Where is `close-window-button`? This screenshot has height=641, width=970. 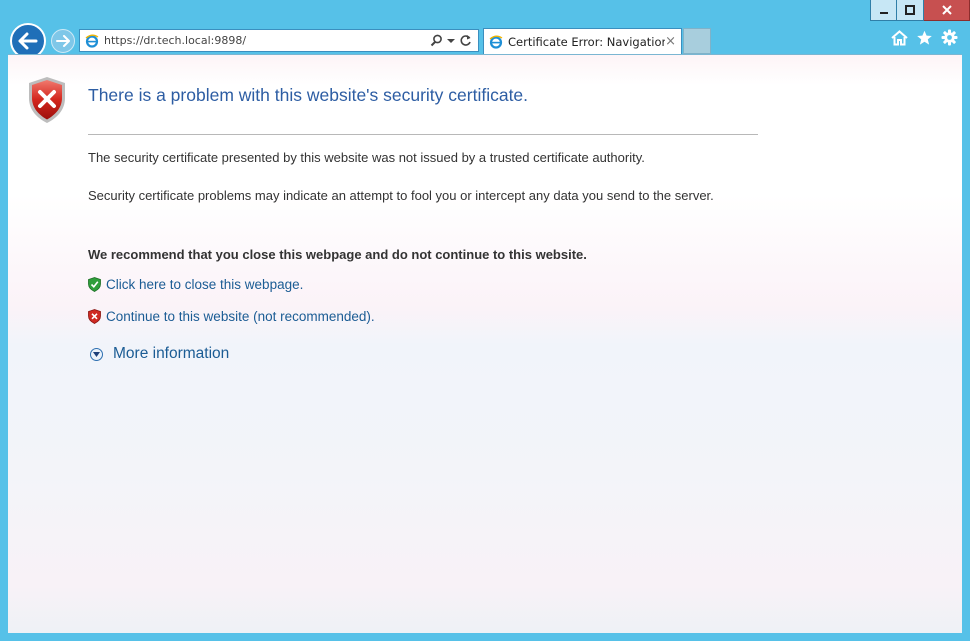
close-window-button is located at coordinates (947, 10).